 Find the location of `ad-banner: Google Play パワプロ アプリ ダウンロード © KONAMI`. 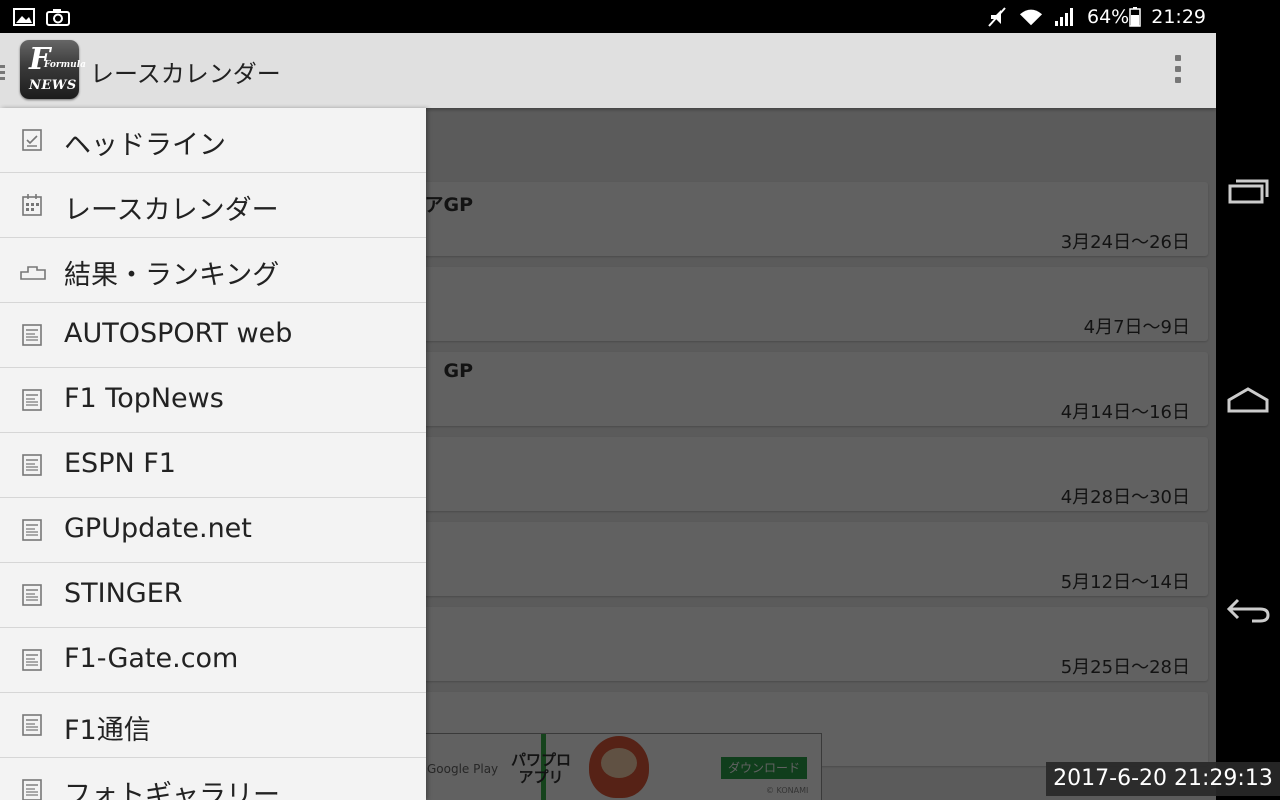

ad-banner: Google Play パワプロ アプリ ダウンロード © KONAMI is located at coordinates (616, 766).